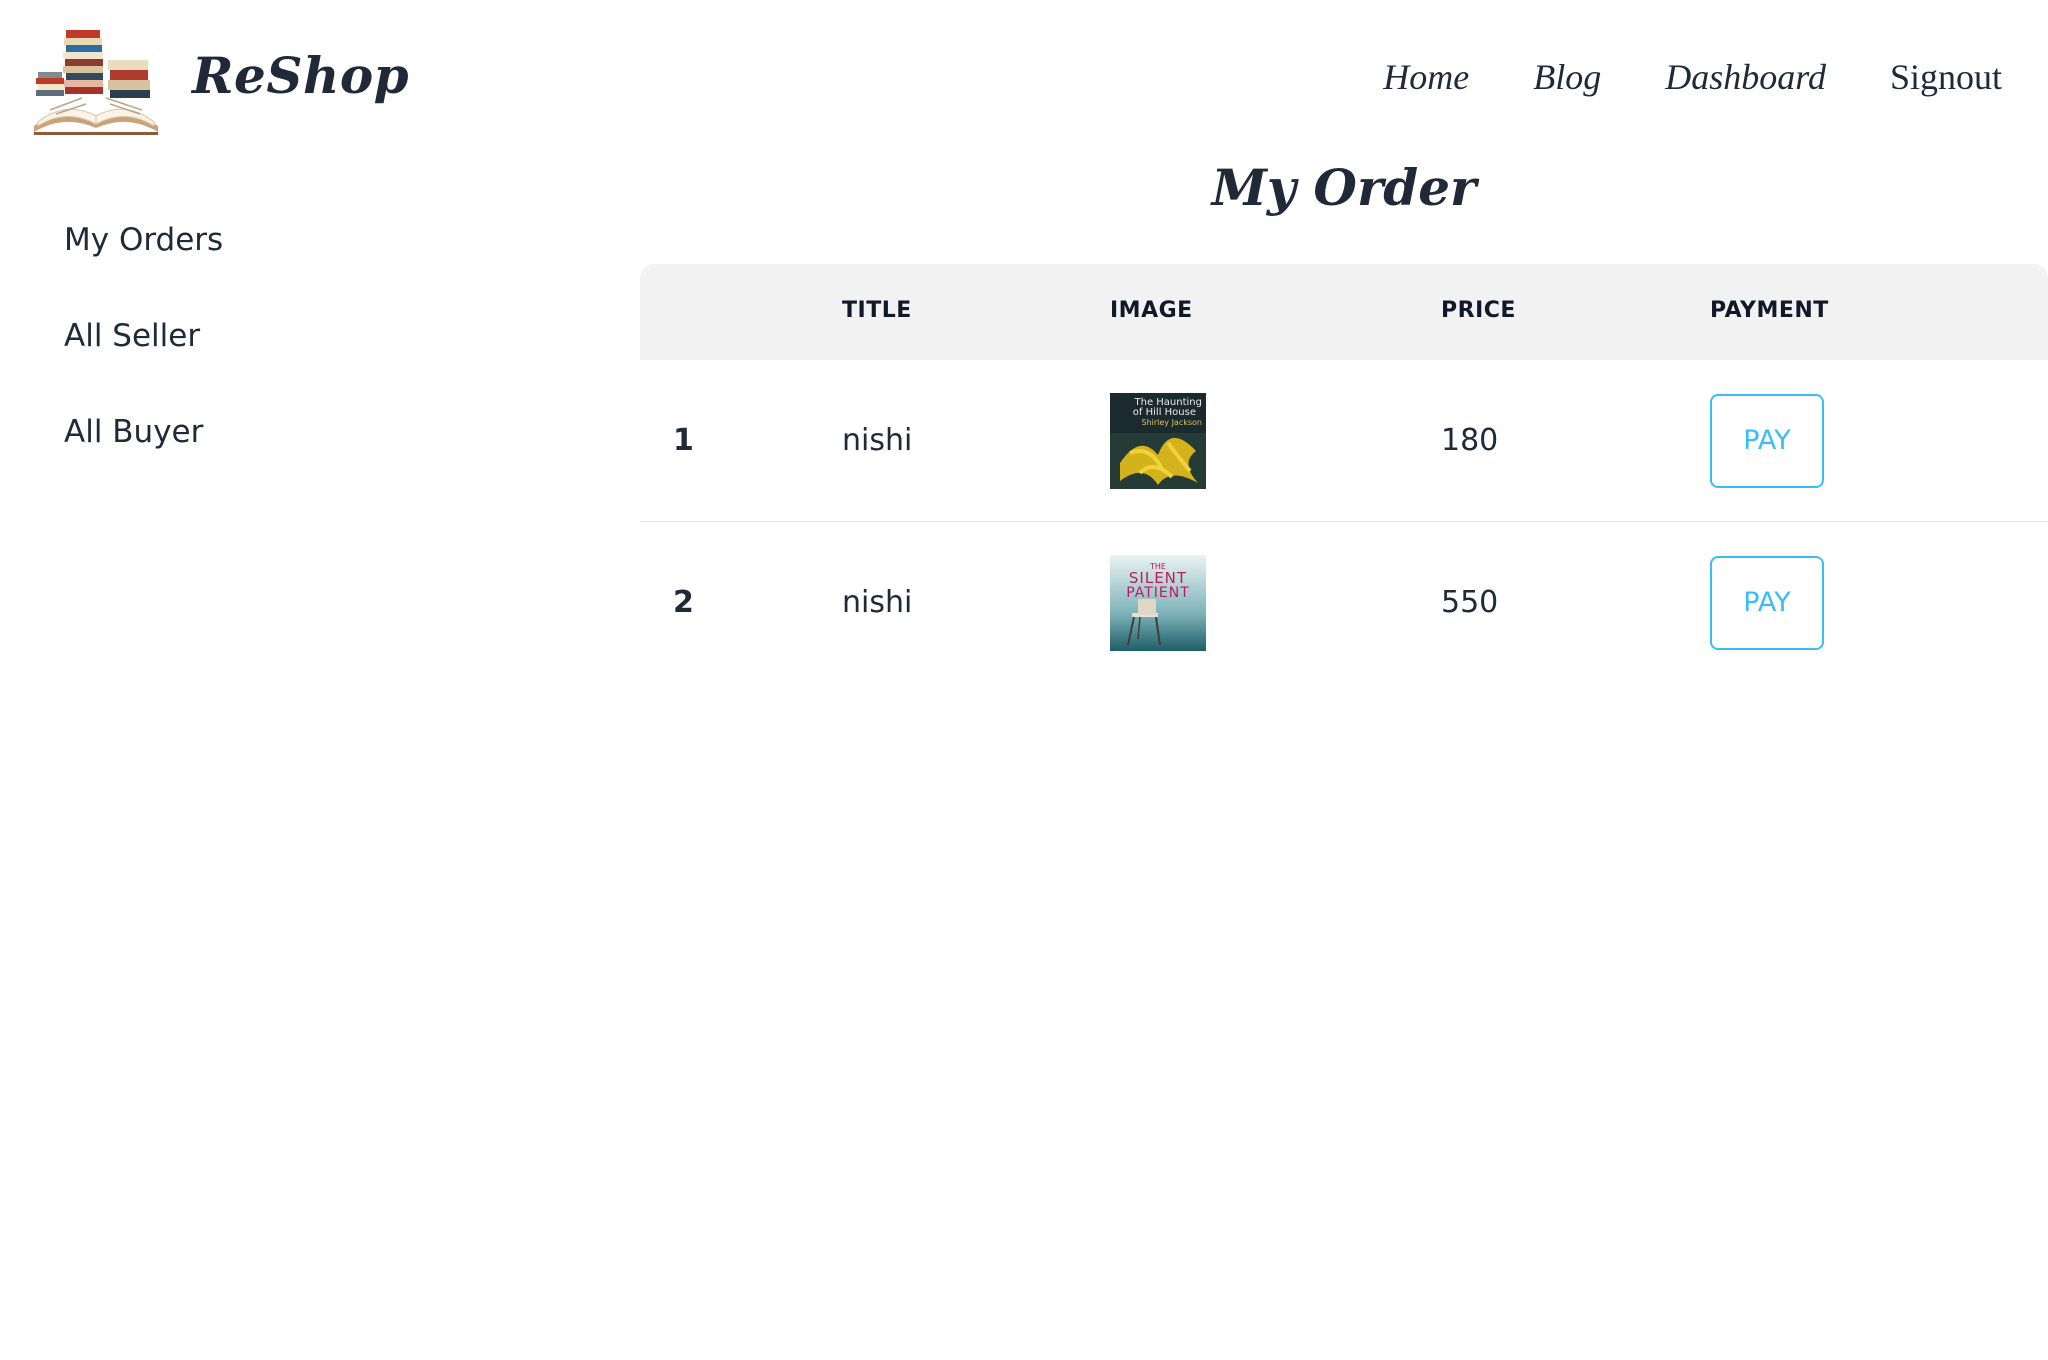 The image size is (2048, 1360). What do you see at coordinates (1151, 310) in the screenshot?
I see `column-header-image: IMAGE` at bounding box center [1151, 310].